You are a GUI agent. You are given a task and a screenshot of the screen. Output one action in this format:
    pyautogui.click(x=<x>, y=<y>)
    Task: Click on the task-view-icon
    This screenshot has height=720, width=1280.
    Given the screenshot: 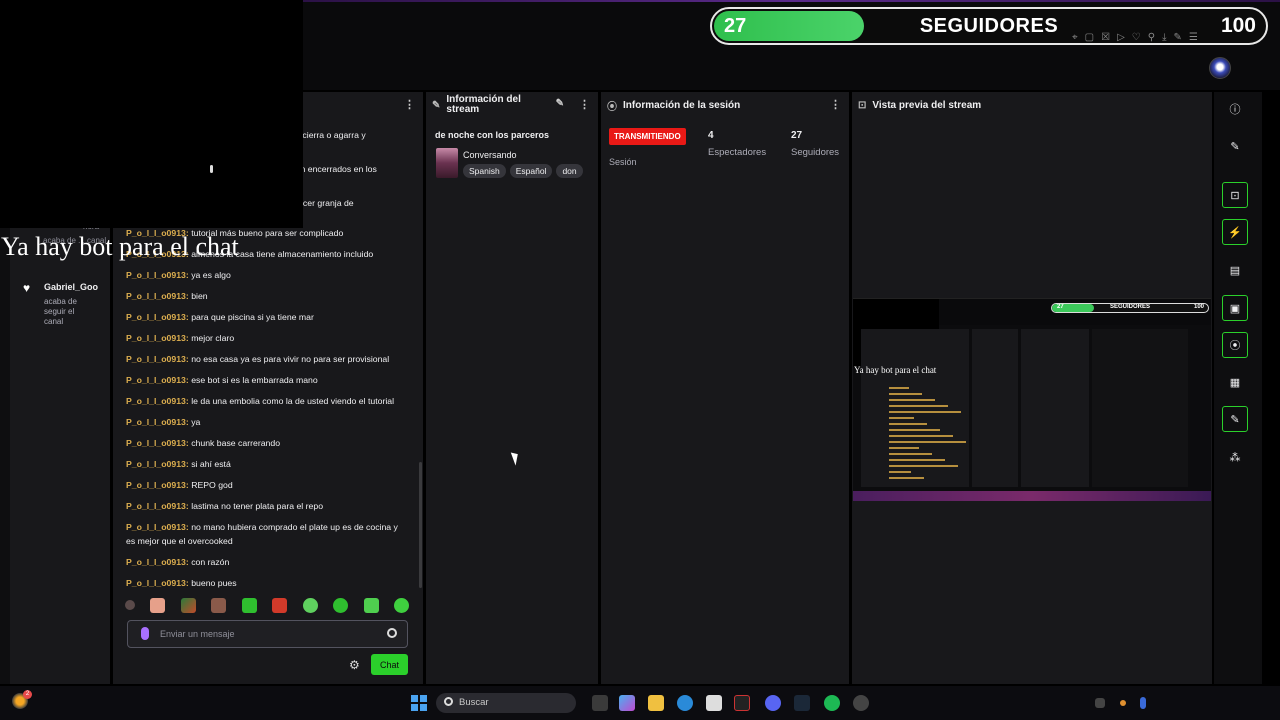 What is the action you would take?
    pyautogui.click(x=600, y=703)
    